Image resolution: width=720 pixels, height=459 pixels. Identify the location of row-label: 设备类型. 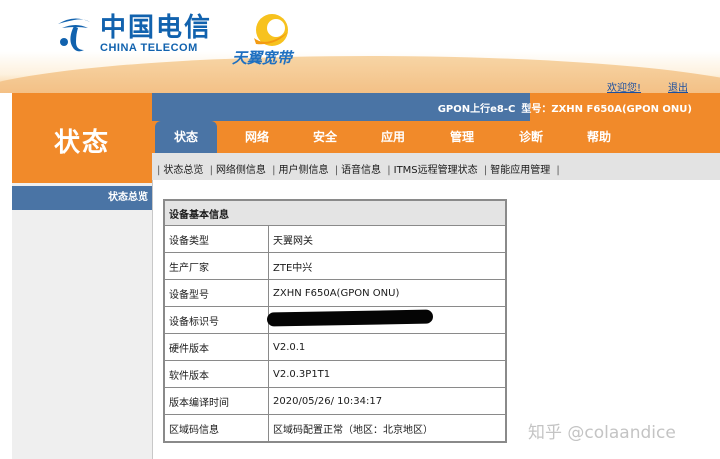
(216, 239).